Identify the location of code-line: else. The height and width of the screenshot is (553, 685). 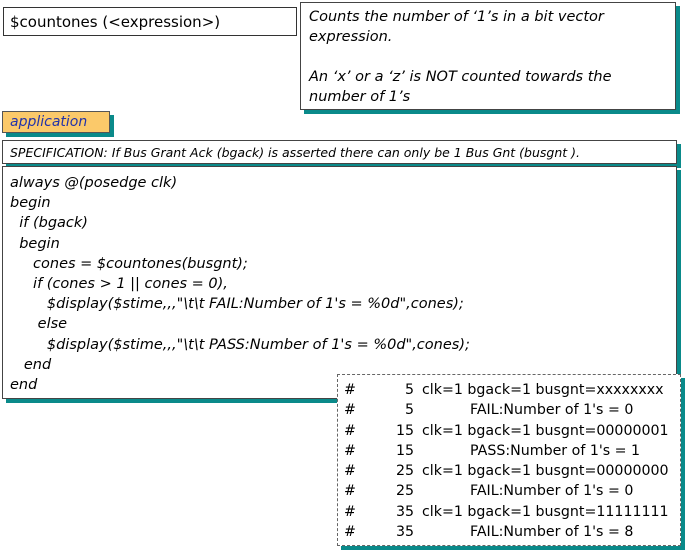
(39, 324).